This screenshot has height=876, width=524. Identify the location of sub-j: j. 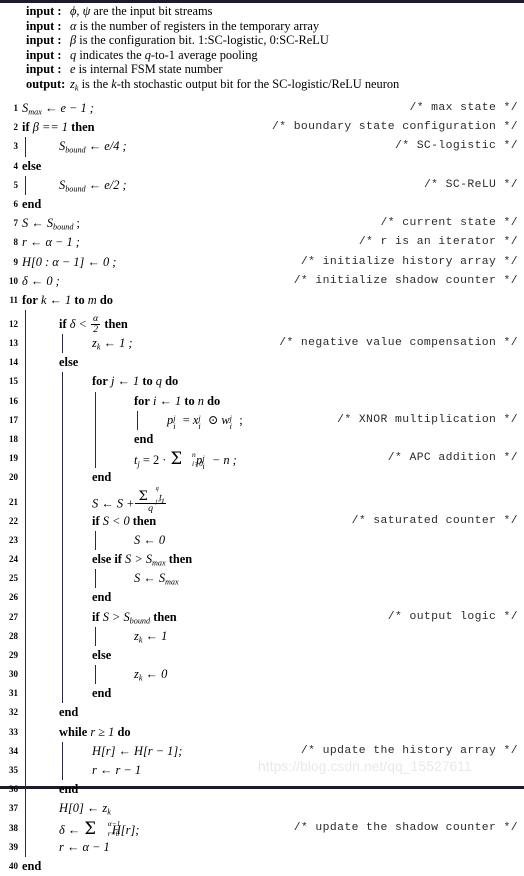
(138, 464).